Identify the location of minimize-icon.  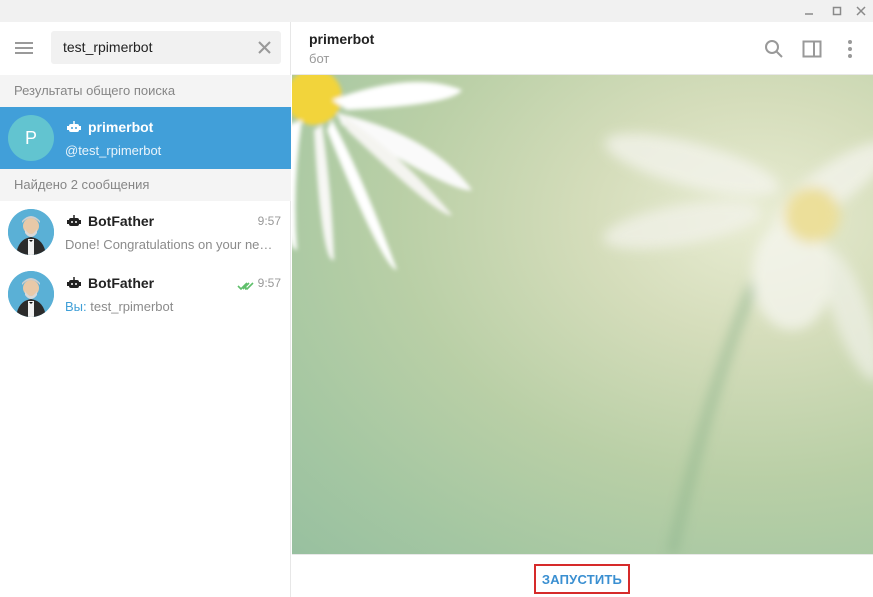
(809, 11).